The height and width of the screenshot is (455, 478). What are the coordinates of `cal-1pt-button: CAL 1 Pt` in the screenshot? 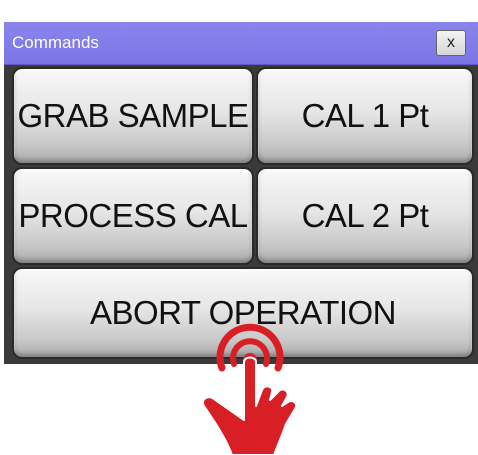 It's located at (365, 116).